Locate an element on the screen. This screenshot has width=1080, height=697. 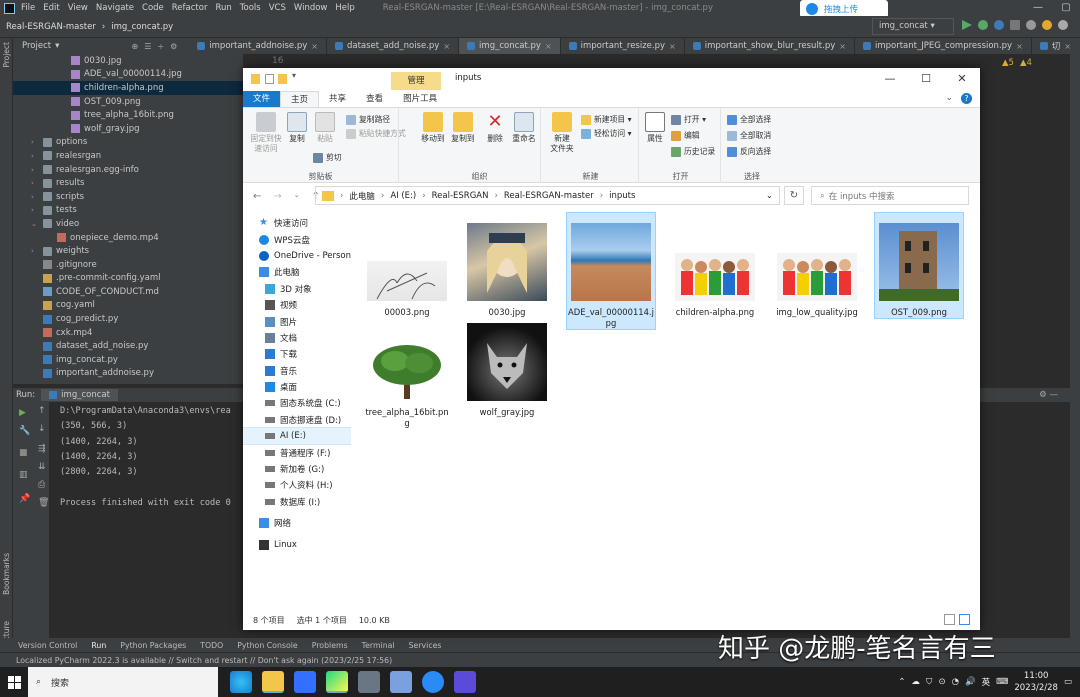
project-tree-item: dataset_add_noise.py is located at coordinates (128, 346).